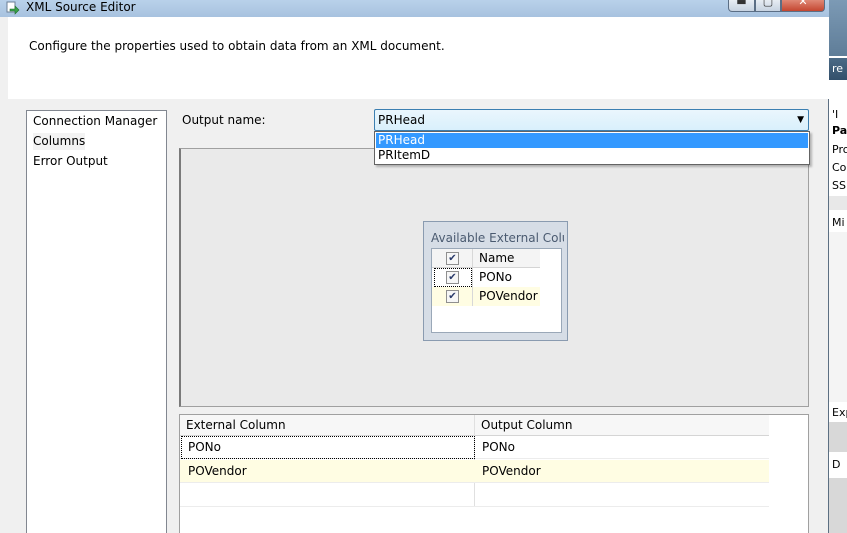 The width and height of the screenshot is (847, 533). I want to click on background-text: SSI, so click(839, 185).